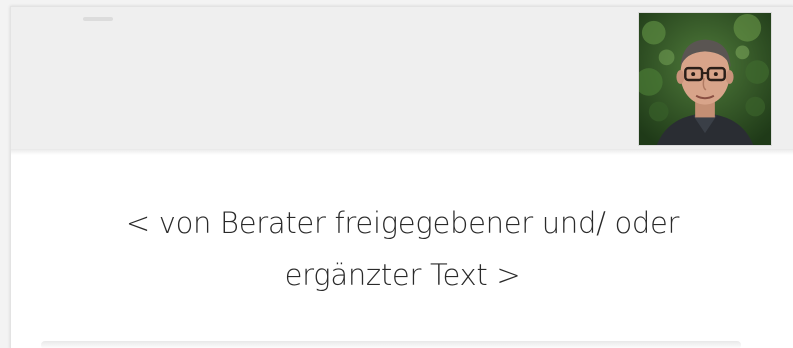 The width and height of the screenshot is (793, 348). What do you see at coordinates (402, 152) in the screenshot?
I see `header-divider` at bounding box center [402, 152].